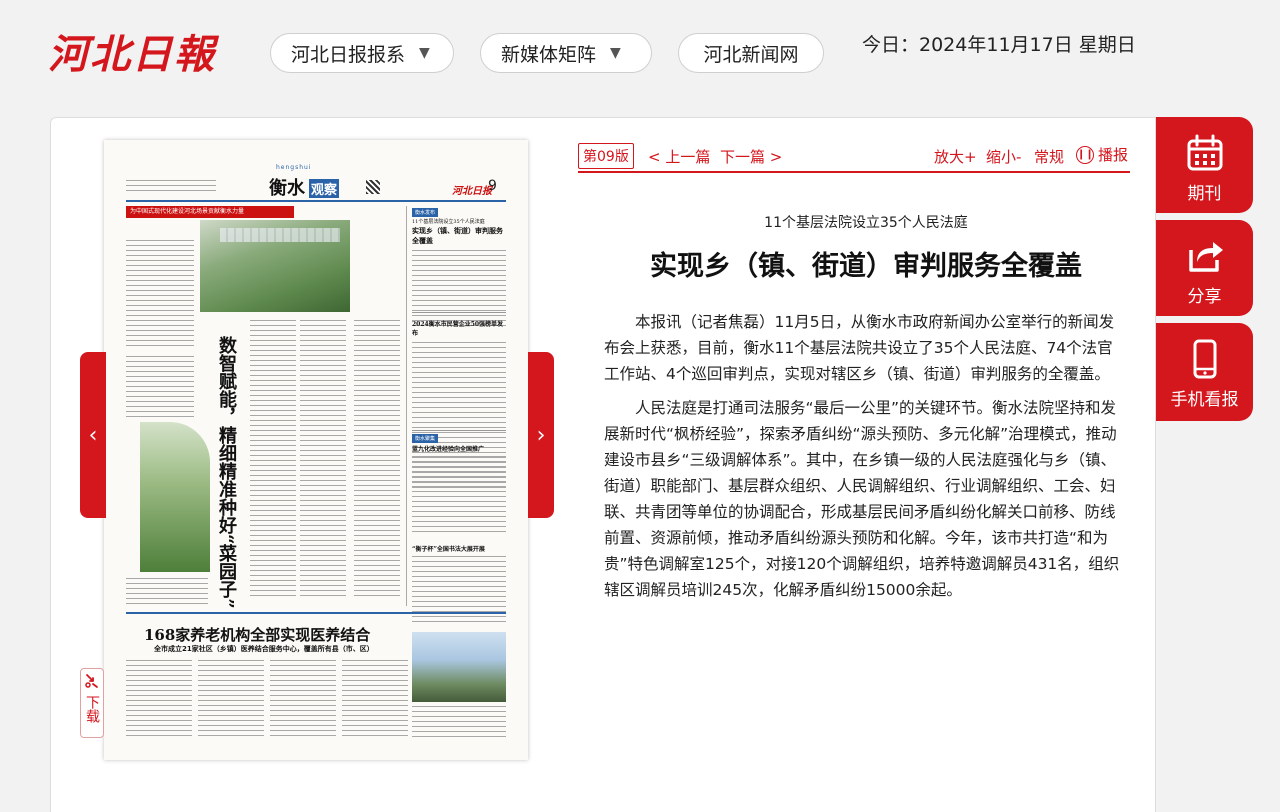 The image size is (1280, 812). I want to click on article-toolbar: 第09版 < 上一篇 下一篇 > 放大+ 缩小- 常规 ❙❙ 播报, so click(854, 157).